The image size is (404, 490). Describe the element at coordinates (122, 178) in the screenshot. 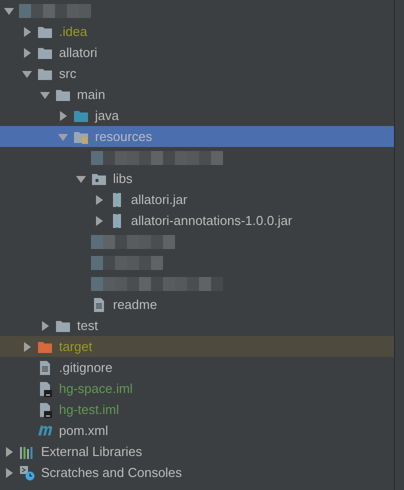

I see `tree-item-label: libs` at that location.